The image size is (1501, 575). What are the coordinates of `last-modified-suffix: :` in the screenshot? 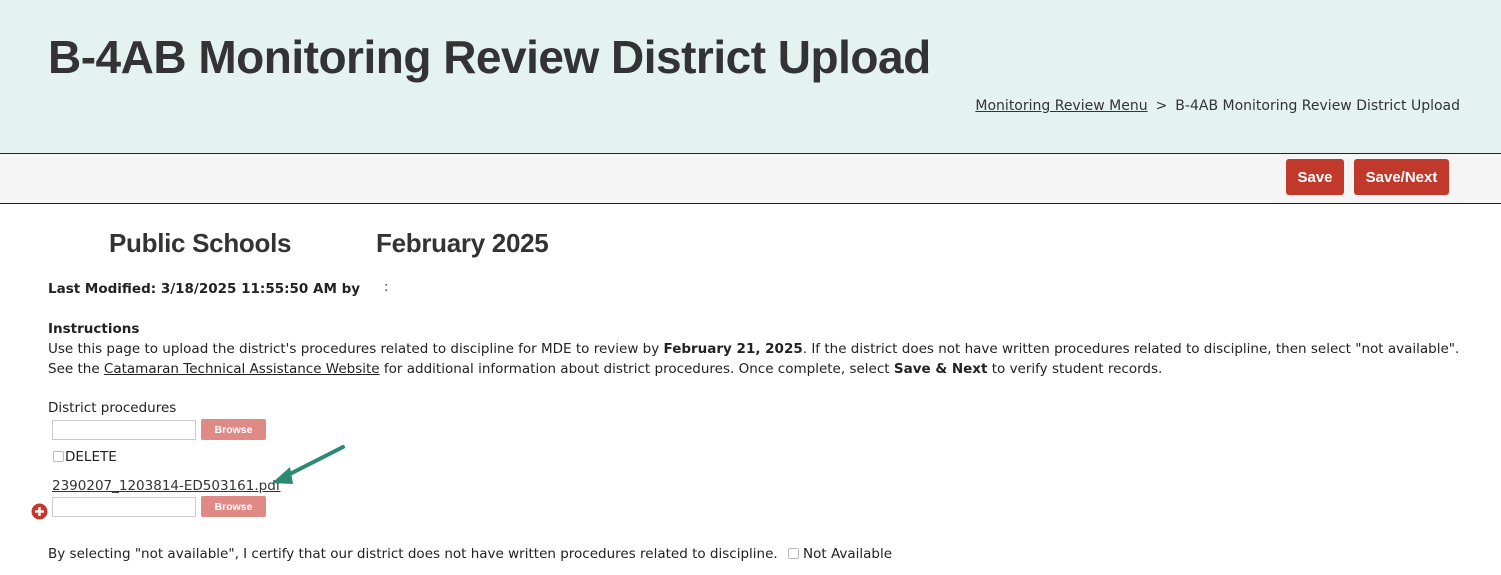 It's located at (386, 287).